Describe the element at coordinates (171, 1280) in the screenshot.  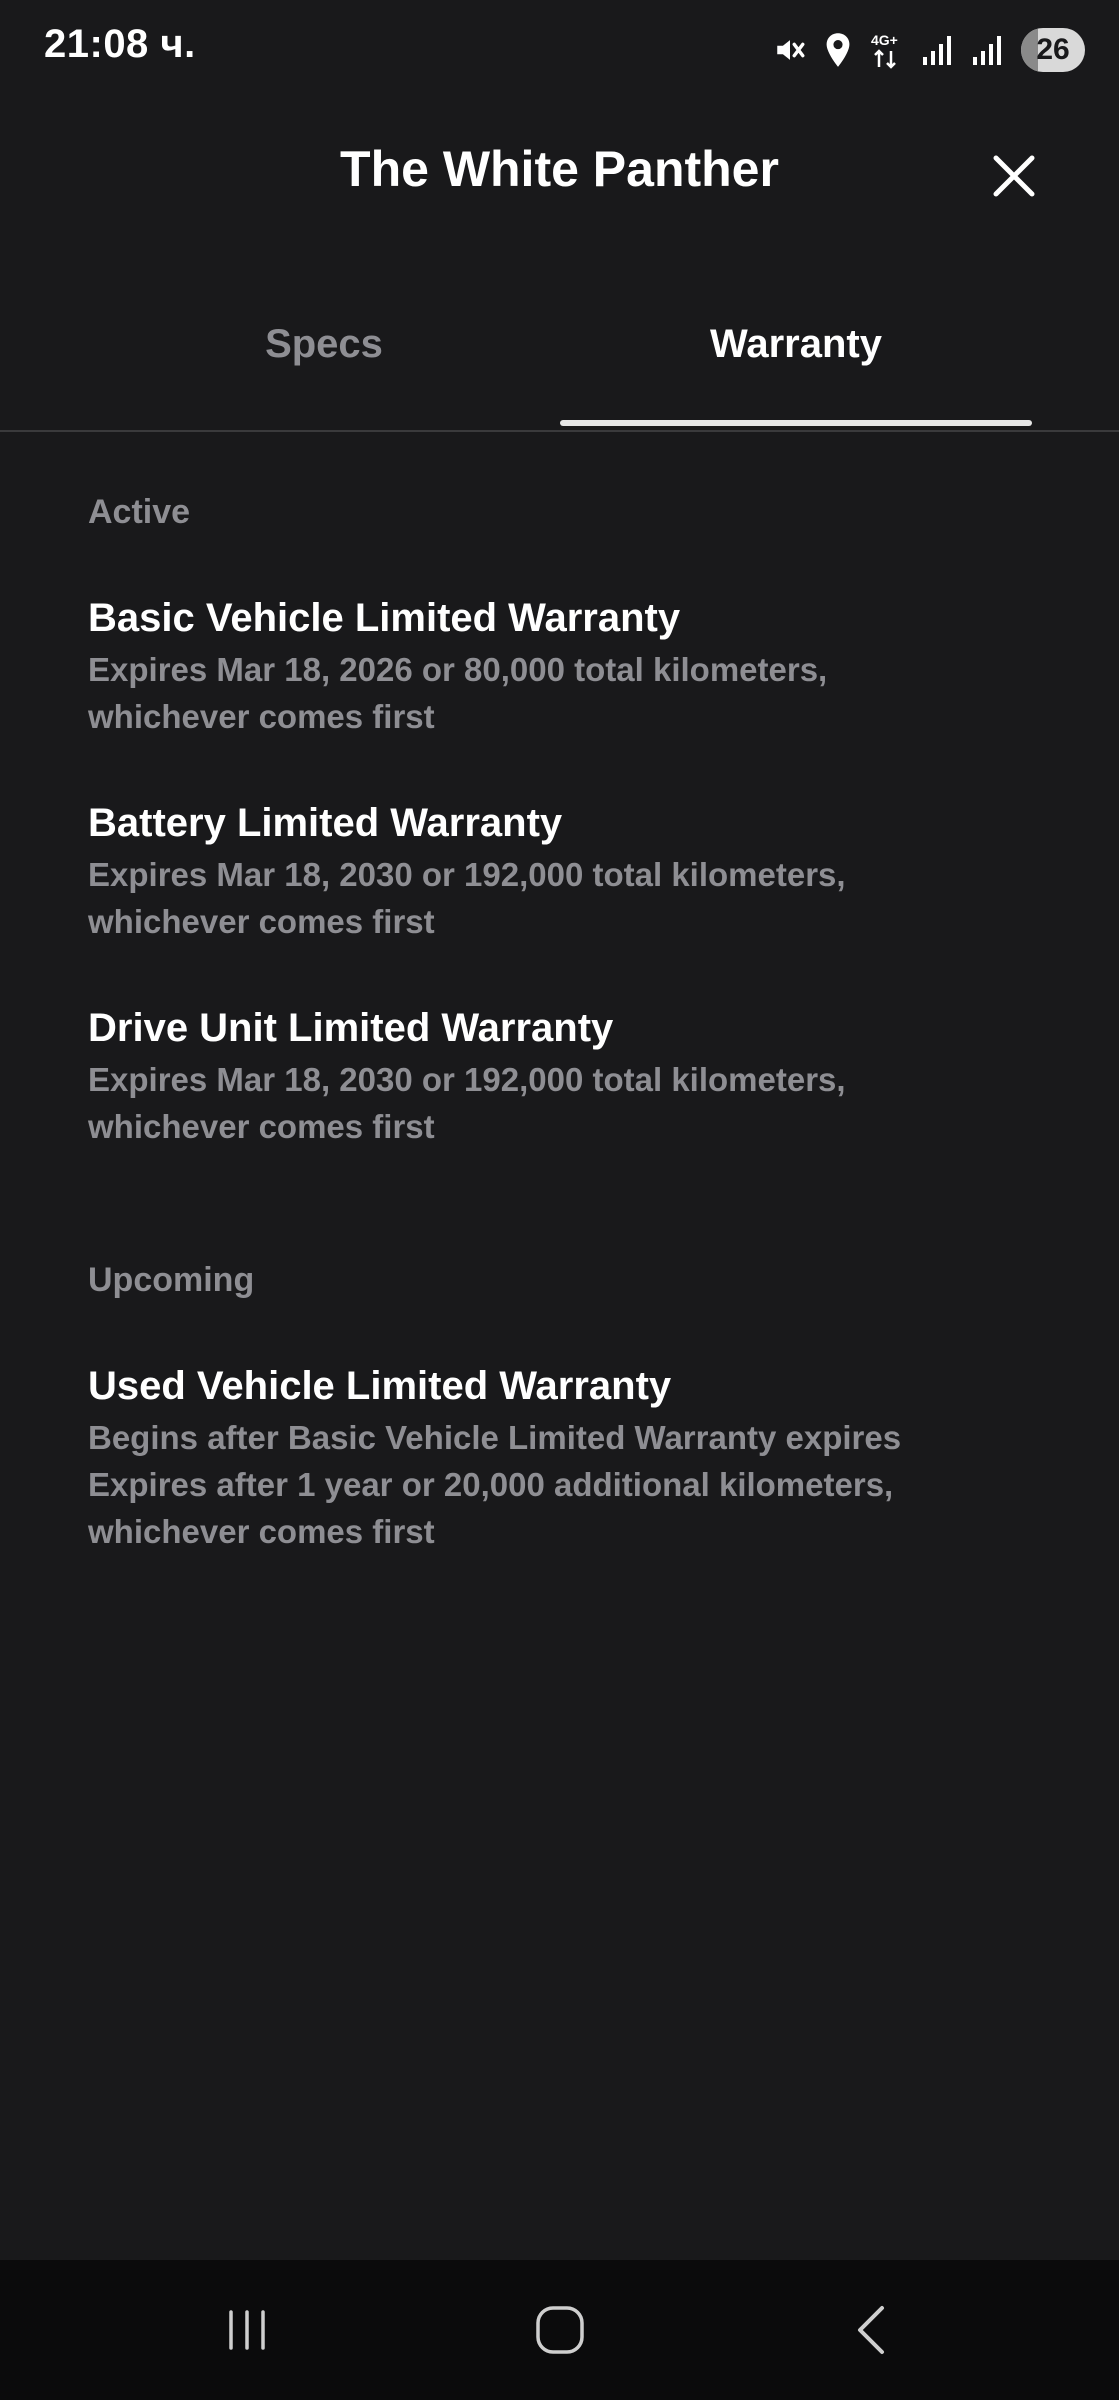
I see `section-label-upcoming: Upcoming` at that location.